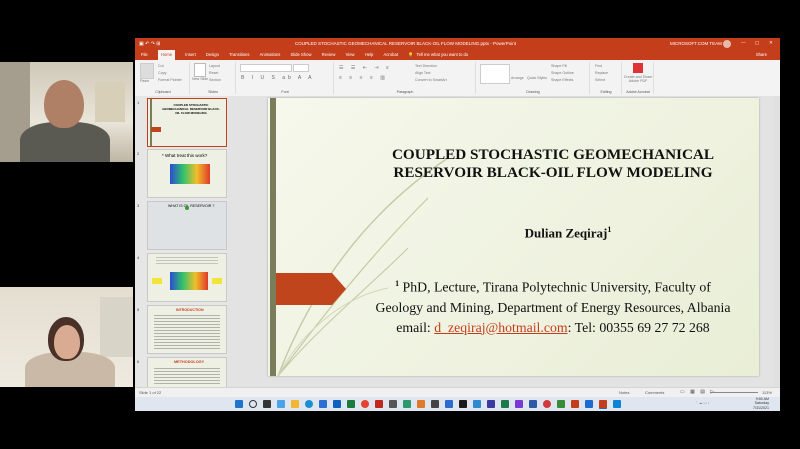 The width and height of the screenshot is (800, 449). Describe the element at coordinates (170, 80) in the screenshot. I see `format-painter-button: Format Painter` at that location.